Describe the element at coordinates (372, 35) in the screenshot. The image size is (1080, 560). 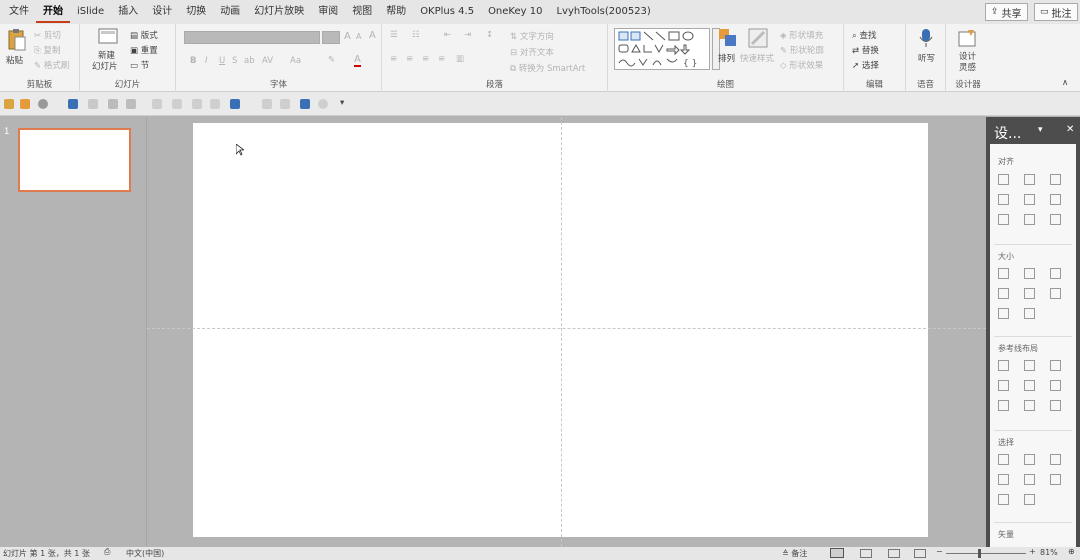
I see `clear-format-icon: A` at that location.